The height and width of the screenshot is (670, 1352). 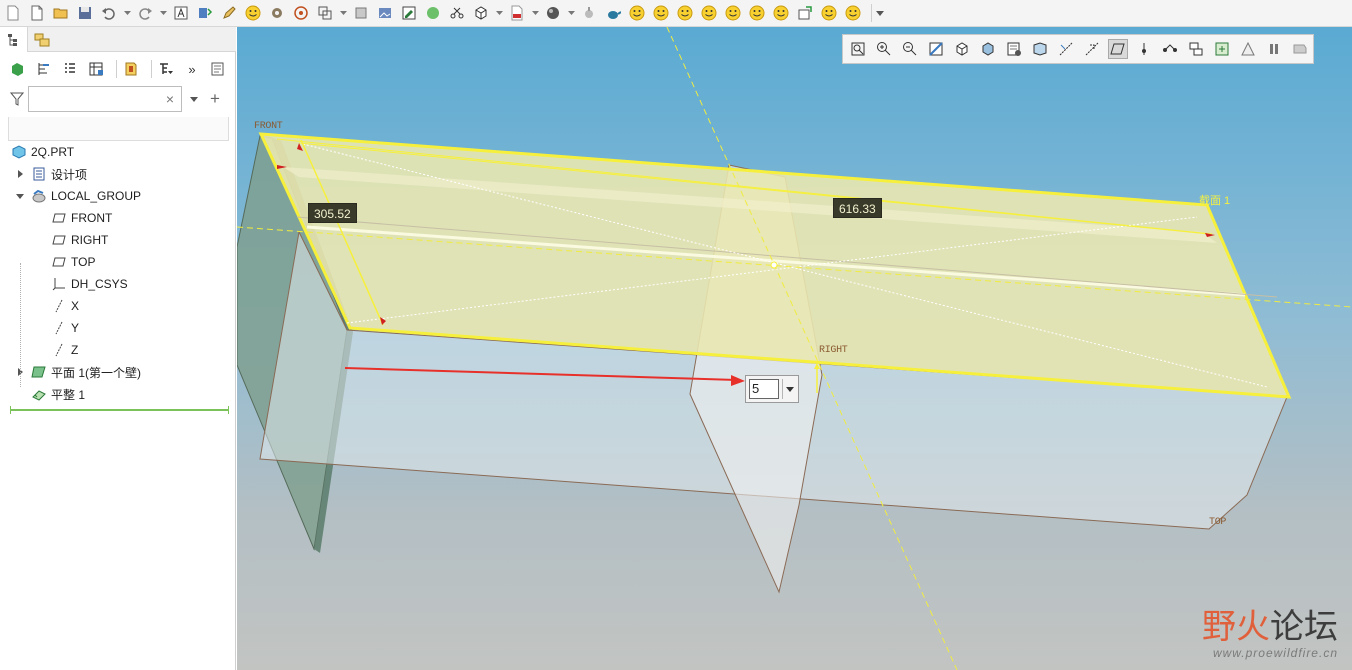 What do you see at coordinates (361, 13) in the screenshot?
I see `component-icon` at bounding box center [361, 13].